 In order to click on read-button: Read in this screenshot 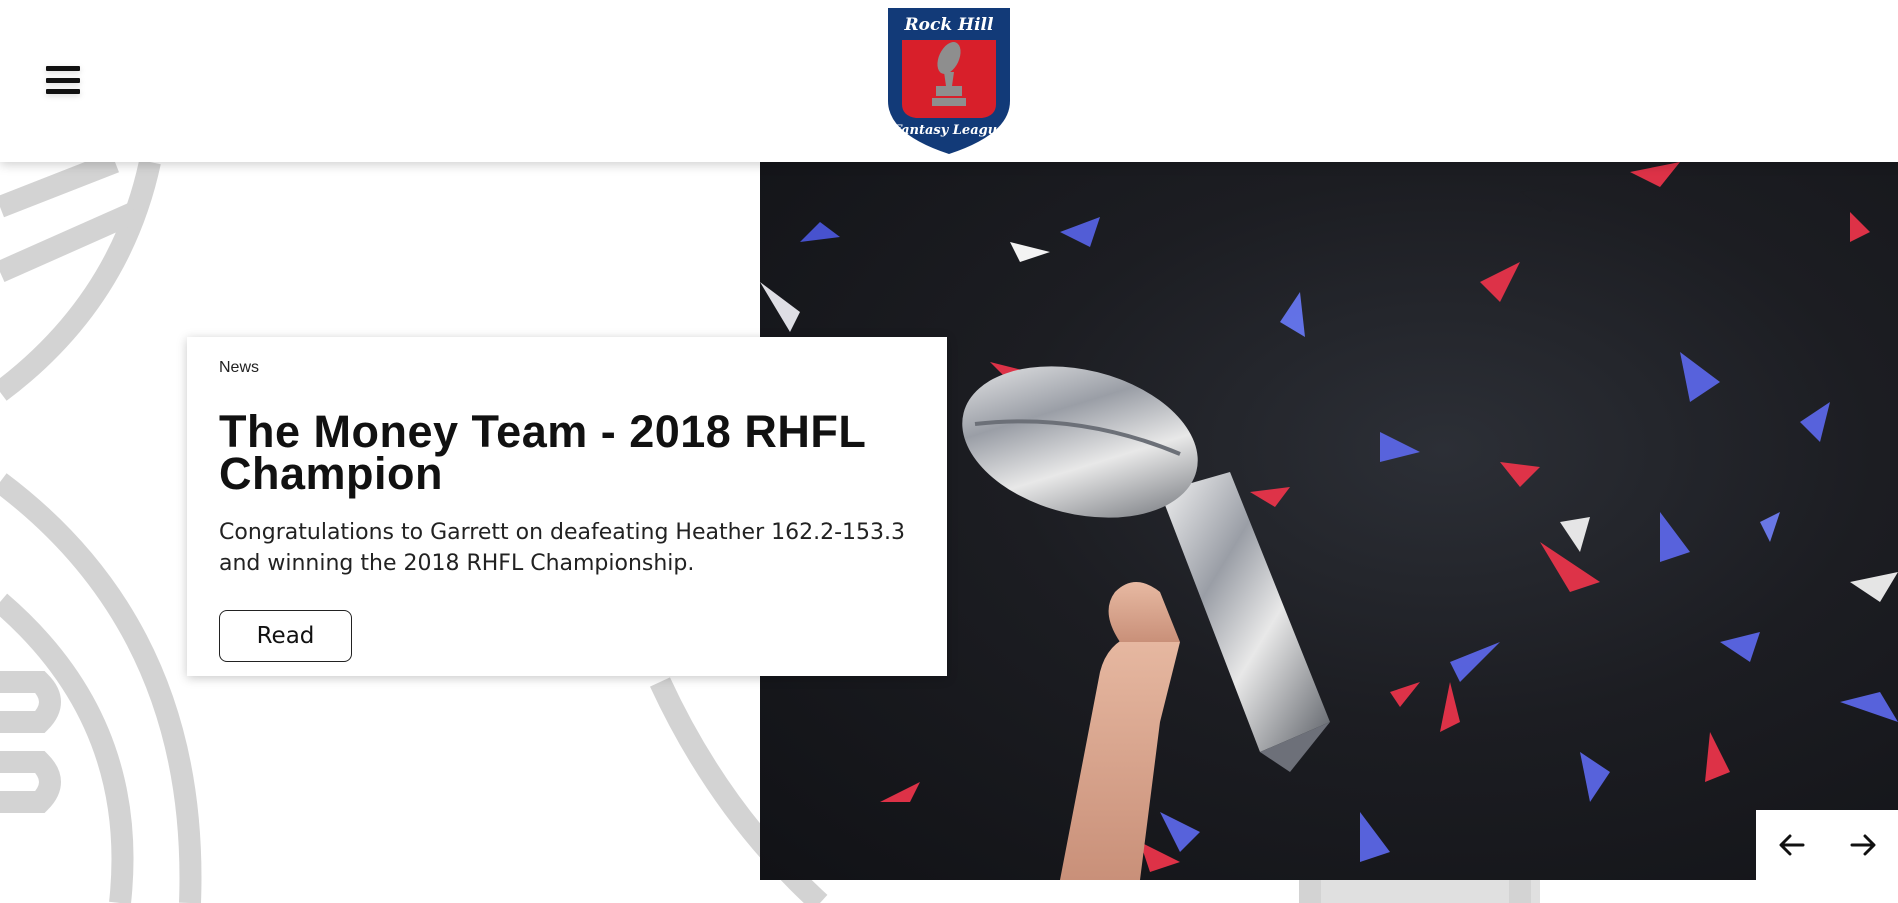, I will do `click(285, 636)`.